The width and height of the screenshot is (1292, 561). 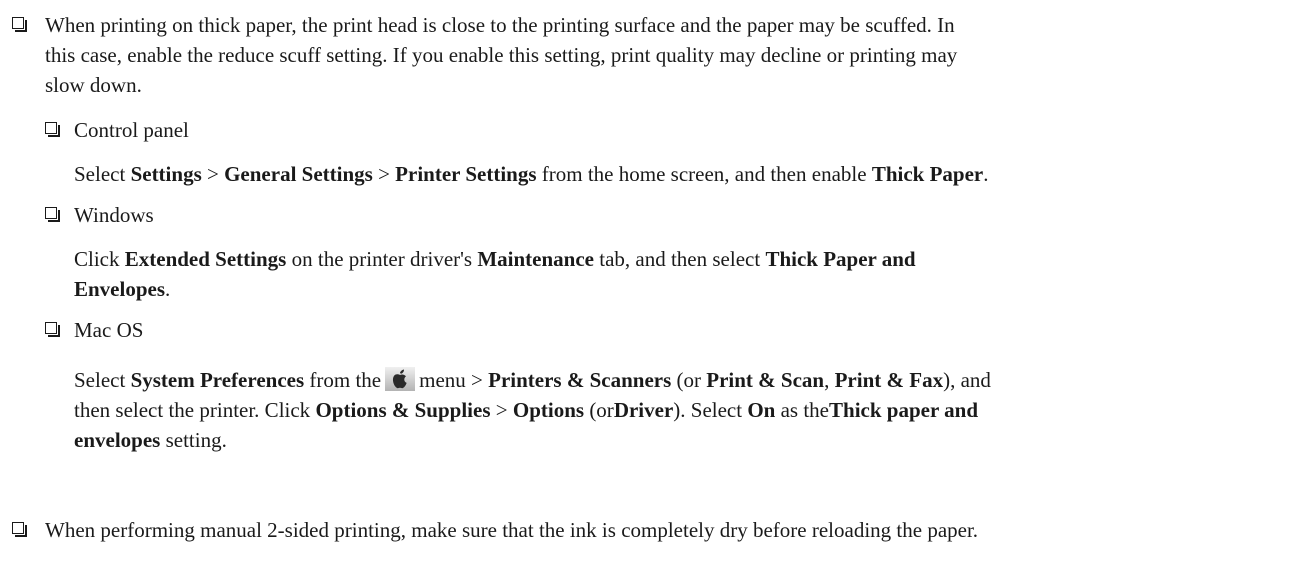 What do you see at coordinates (535, 259) in the screenshot?
I see `tab-maintenance: Maintenance` at bounding box center [535, 259].